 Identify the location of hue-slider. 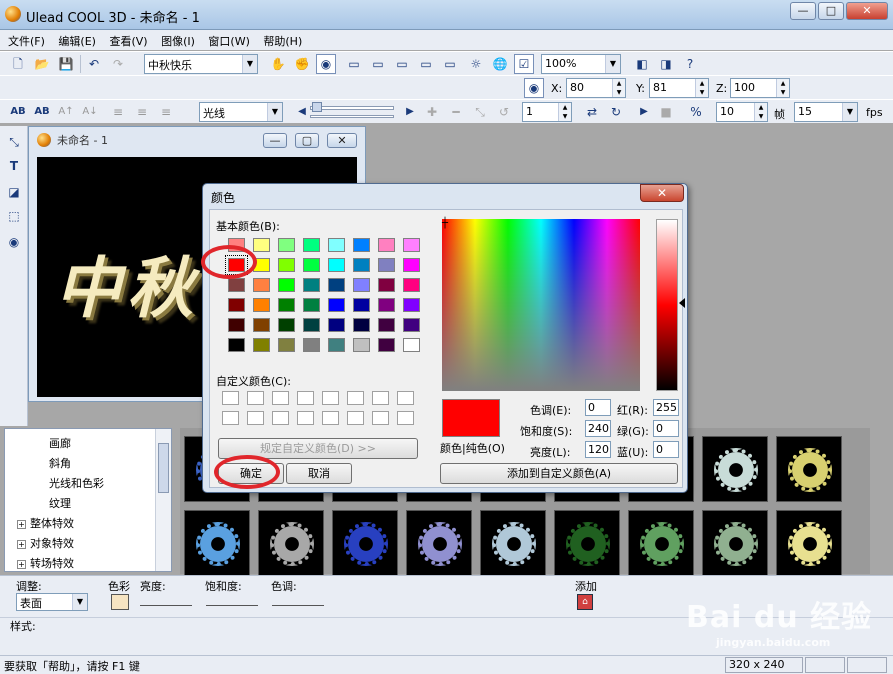
(298, 602).